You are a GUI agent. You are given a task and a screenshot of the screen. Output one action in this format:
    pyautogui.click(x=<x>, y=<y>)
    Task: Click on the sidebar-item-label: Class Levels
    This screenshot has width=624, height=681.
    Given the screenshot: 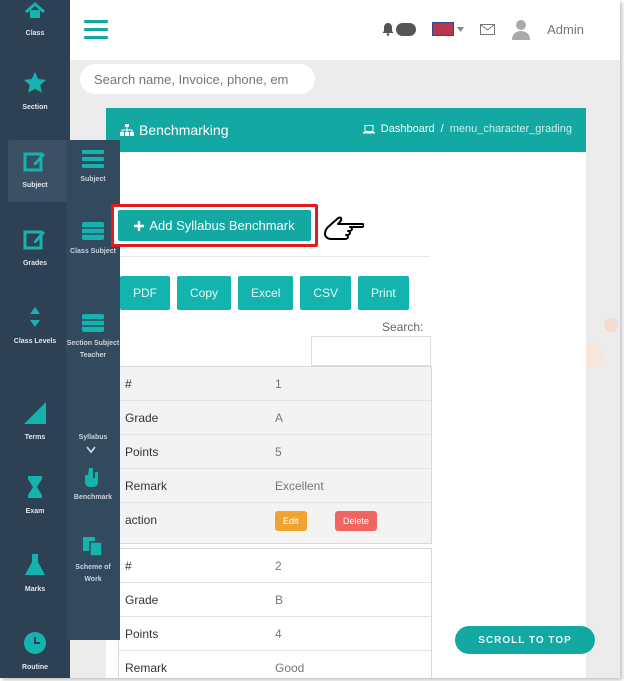 What is the action you would take?
    pyautogui.click(x=35, y=341)
    